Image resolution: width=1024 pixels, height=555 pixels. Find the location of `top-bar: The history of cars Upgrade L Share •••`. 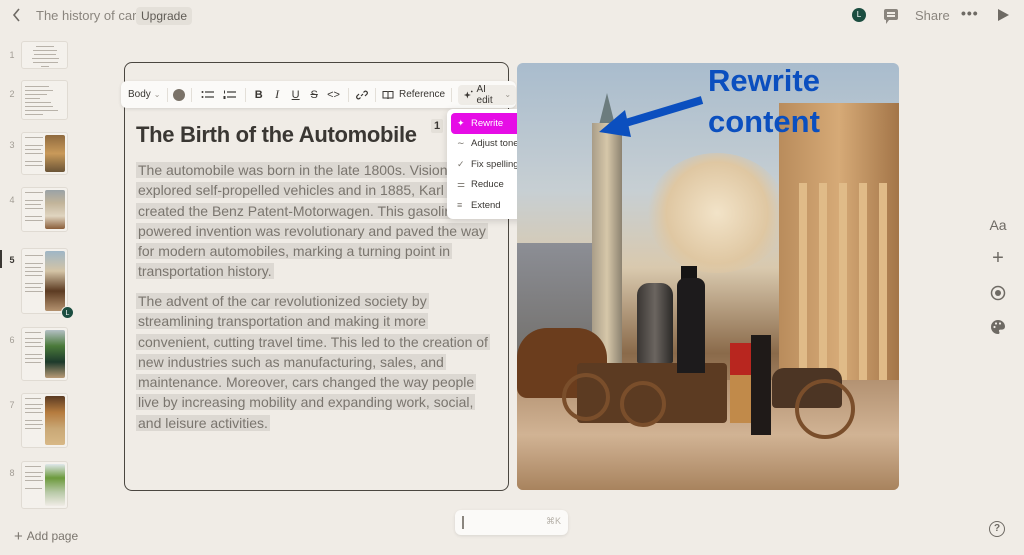

top-bar: The history of cars Upgrade L Share ••• is located at coordinates (512, 16).